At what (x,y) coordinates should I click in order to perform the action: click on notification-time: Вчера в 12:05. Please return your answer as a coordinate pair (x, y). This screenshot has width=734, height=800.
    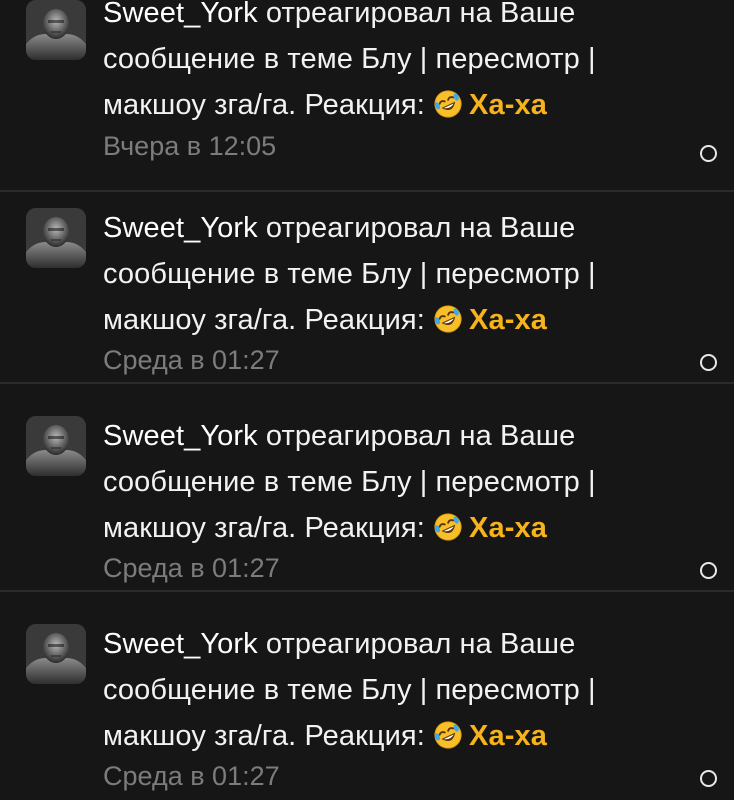
    Looking at the image, I should click on (190, 146).